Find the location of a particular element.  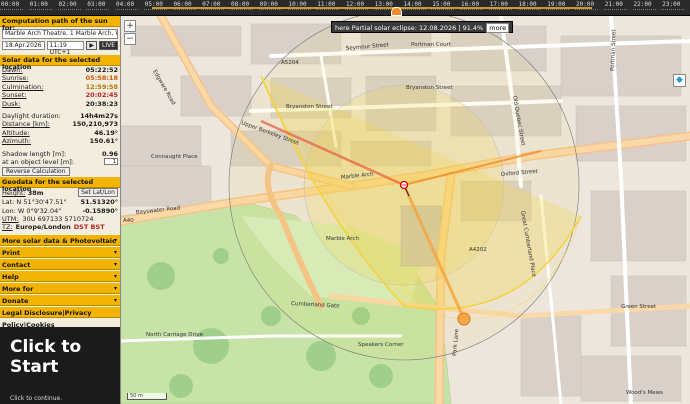

hour-tick: 03:00 is located at coordinates (100, 8).